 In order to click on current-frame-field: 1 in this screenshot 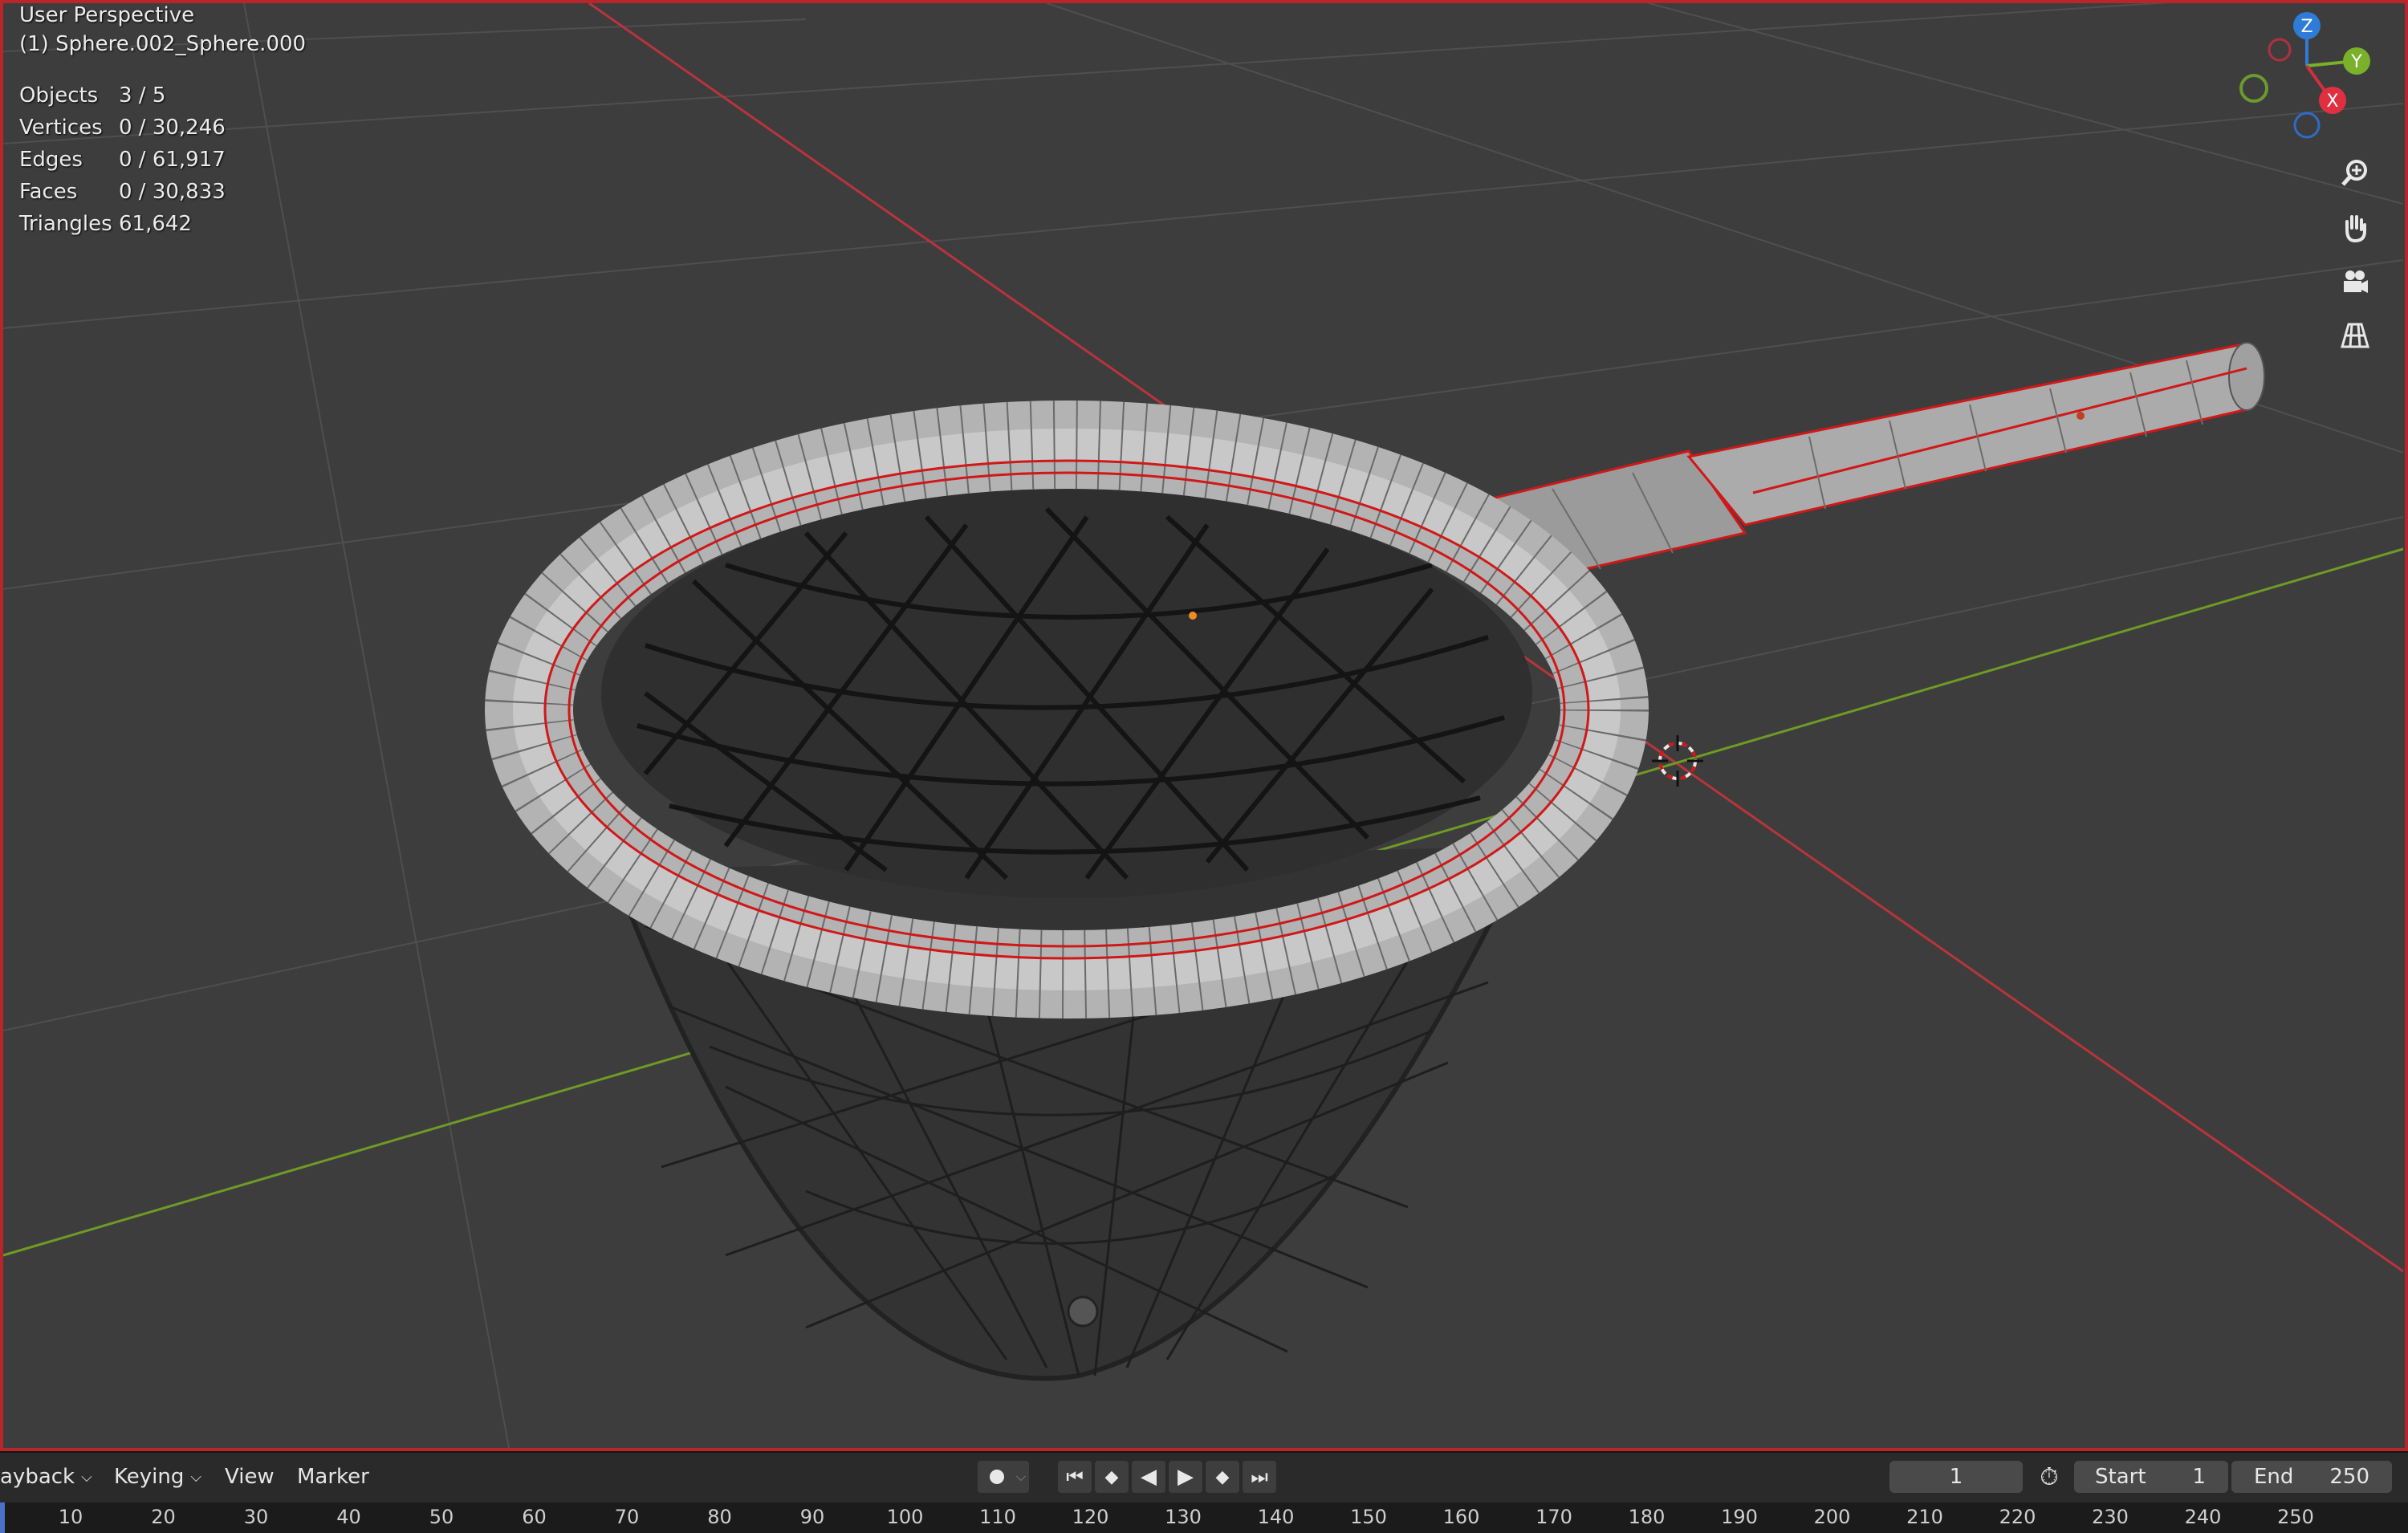, I will do `click(1956, 1477)`.